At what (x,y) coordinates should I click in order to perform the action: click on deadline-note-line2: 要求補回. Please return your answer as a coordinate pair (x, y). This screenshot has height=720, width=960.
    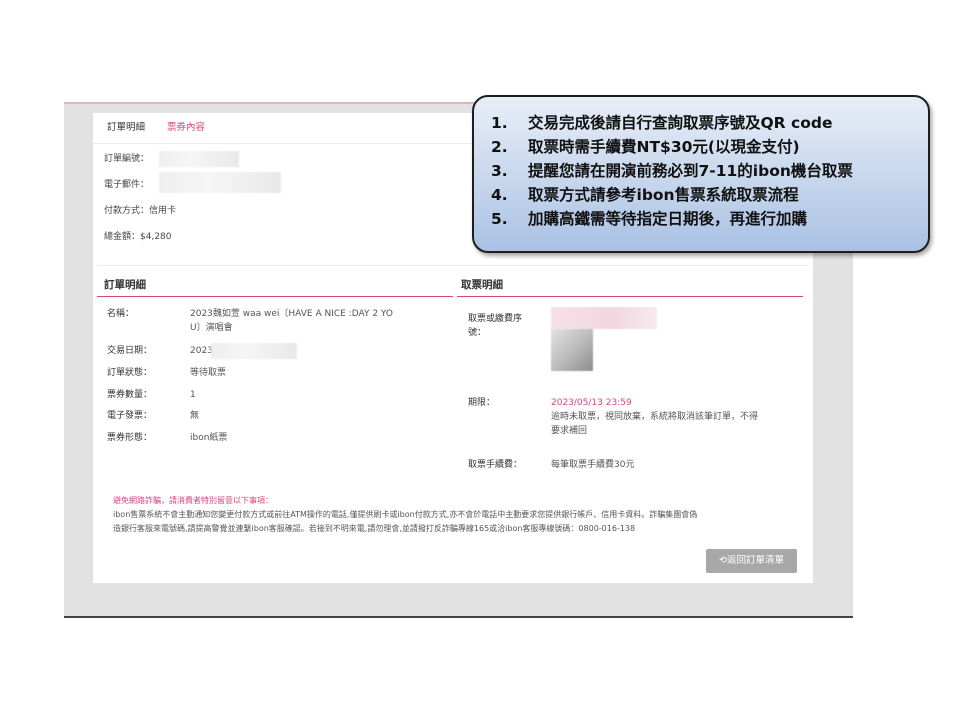
    Looking at the image, I should click on (569, 431).